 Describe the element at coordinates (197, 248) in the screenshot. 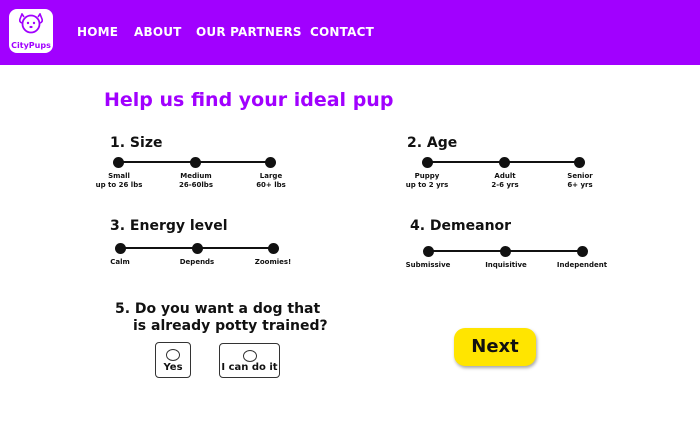

I see `energy-option-depends` at that location.